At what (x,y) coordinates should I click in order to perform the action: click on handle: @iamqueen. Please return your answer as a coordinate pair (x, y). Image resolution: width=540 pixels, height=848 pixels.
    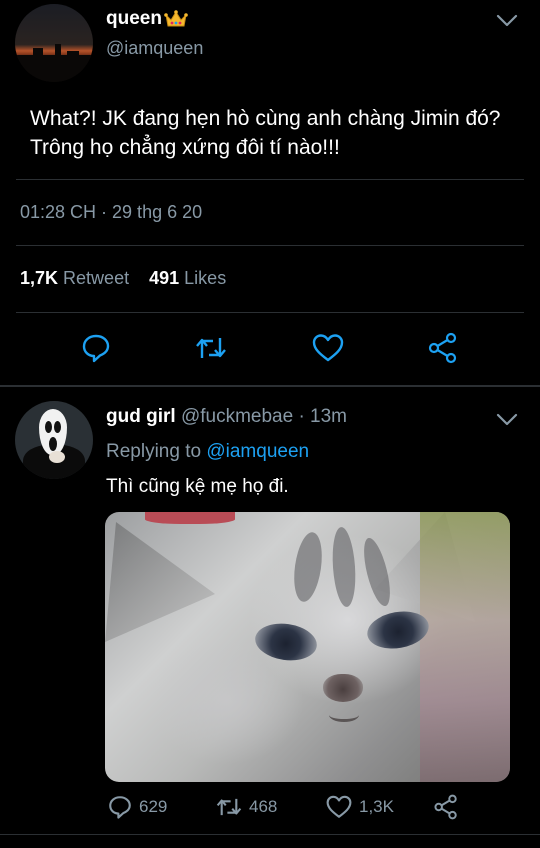
    Looking at the image, I should click on (154, 48).